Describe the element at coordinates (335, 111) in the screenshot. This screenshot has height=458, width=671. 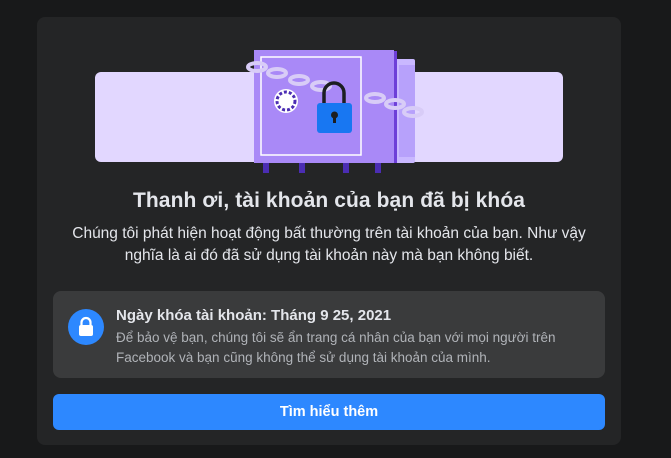
I see `locked-safe-illustration` at that location.